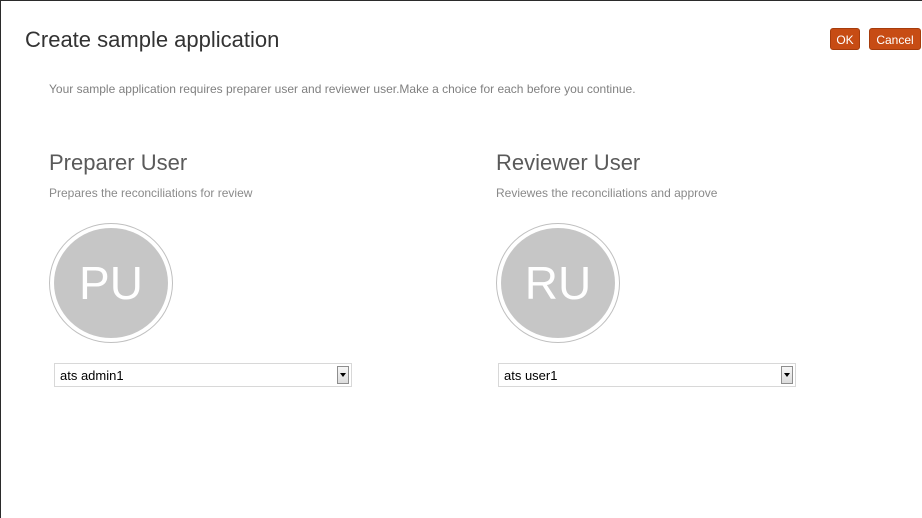 The height and width of the screenshot is (518, 922). What do you see at coordinates (568, 162) in the screenshot?
I see `reviewer-heading: Reviewer User` at bounding box center [568, 162].